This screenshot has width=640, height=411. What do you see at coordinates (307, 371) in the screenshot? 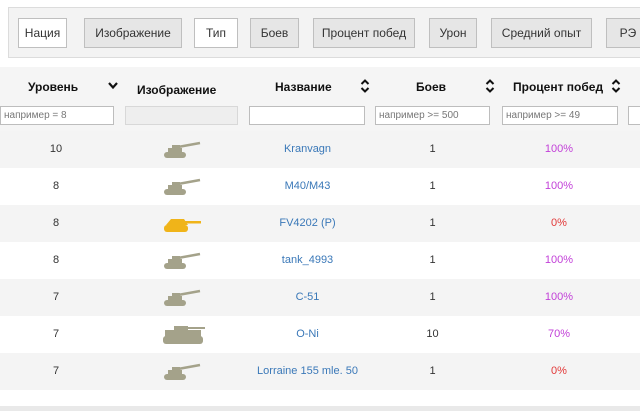
I see `vehicle-name-link: Lorraine 155 mle. 50` at bounding box center [307, 371].